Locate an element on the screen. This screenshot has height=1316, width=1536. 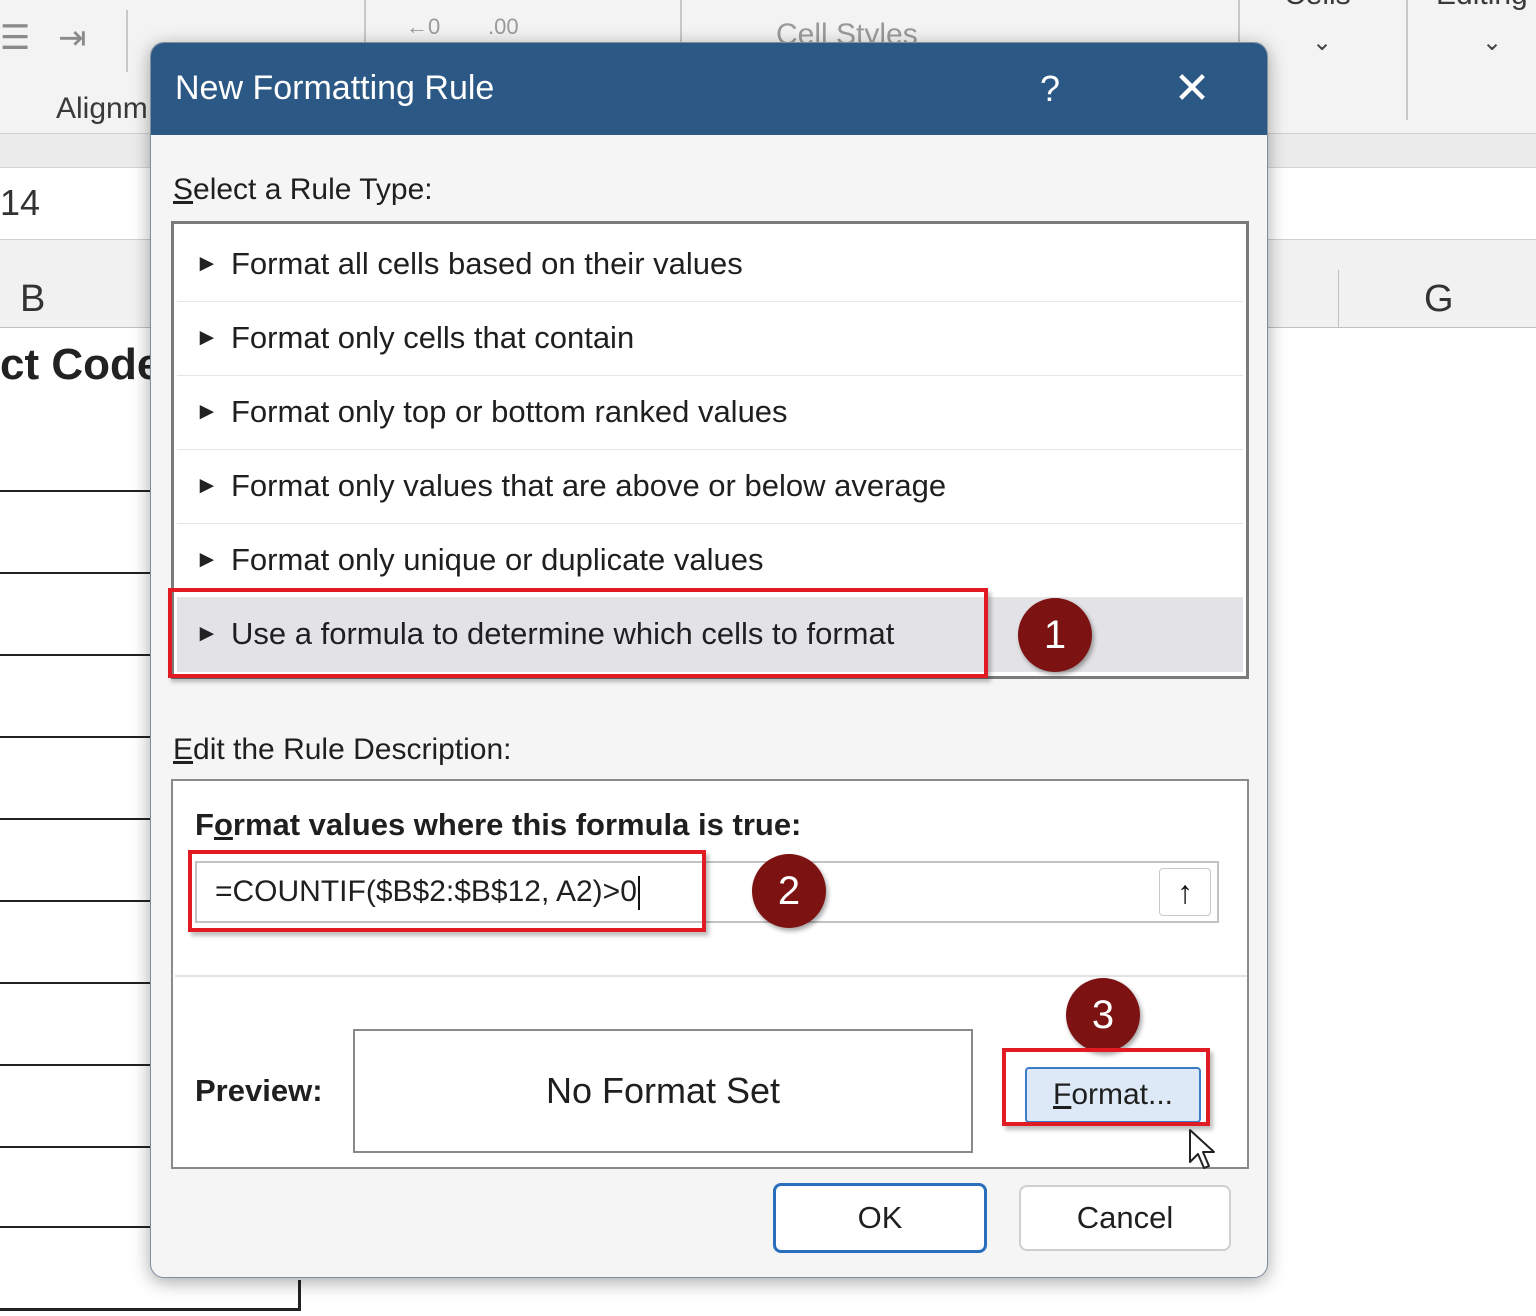
rule-type-item: ► Format only cells that contain is located at coordinates (710, 339).